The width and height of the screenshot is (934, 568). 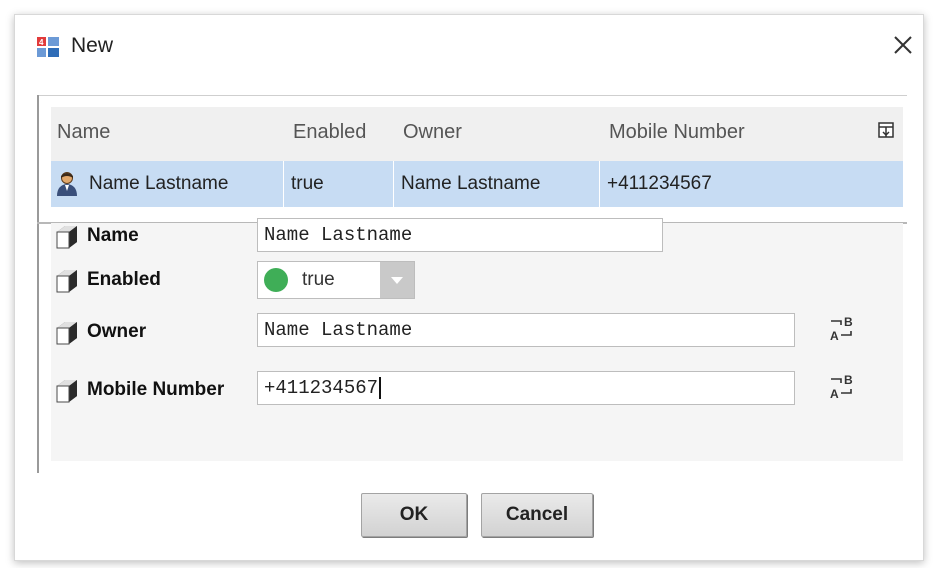 What do you see at coordinates (92, 45) in the screenshot?
I see `window-title: New` at bounding box center [92, 45].